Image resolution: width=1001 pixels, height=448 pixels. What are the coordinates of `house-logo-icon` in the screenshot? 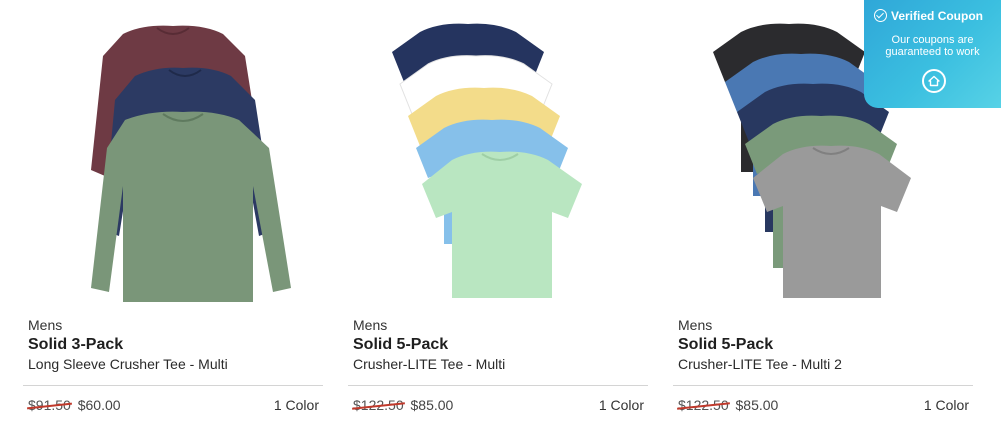 It's located at (934, 81).